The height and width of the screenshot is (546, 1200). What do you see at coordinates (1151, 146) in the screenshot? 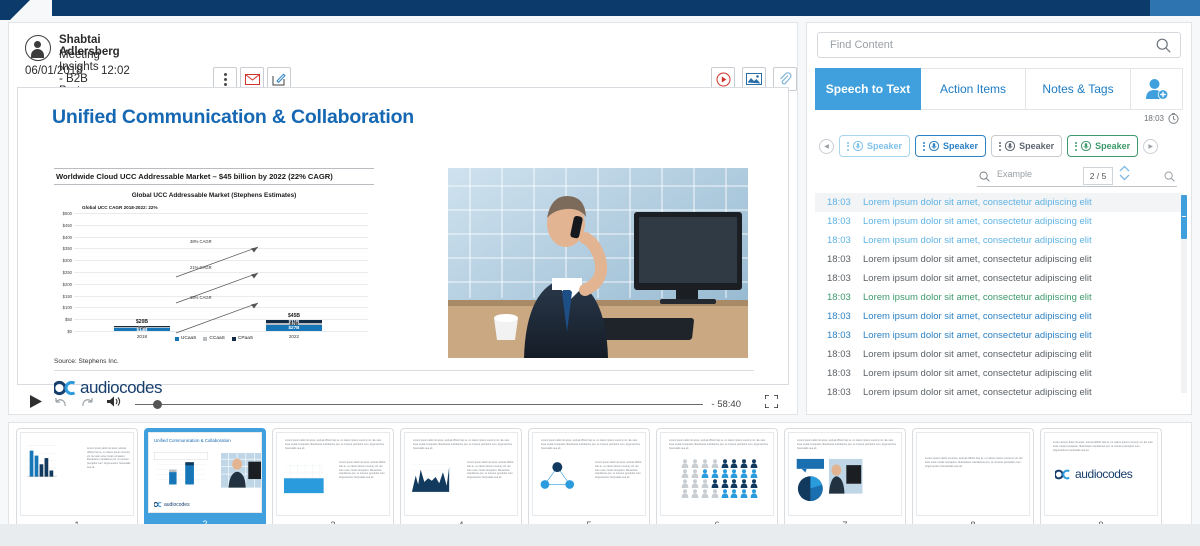
I see `speakers-next-button: ▶` at bounding box center [1151, 146].